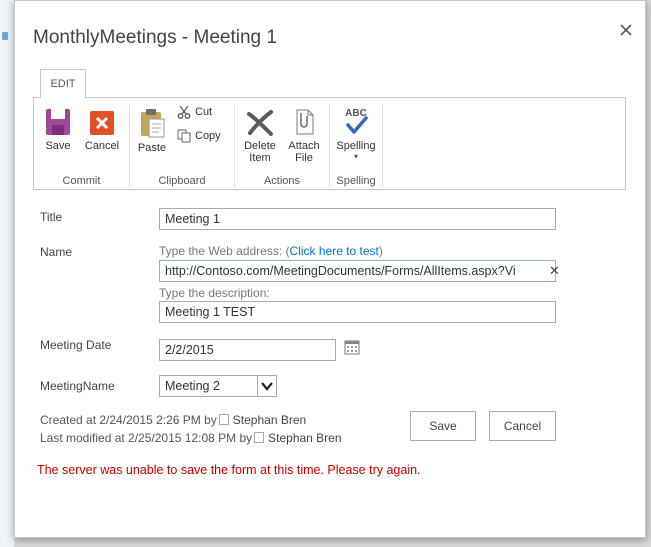 Image resolution: width=651 pixels, height=547 pixels. Describe the element at coordinates (356, 113) in the screenshot. I see `spell-check-icon-text: ABC` at that location.